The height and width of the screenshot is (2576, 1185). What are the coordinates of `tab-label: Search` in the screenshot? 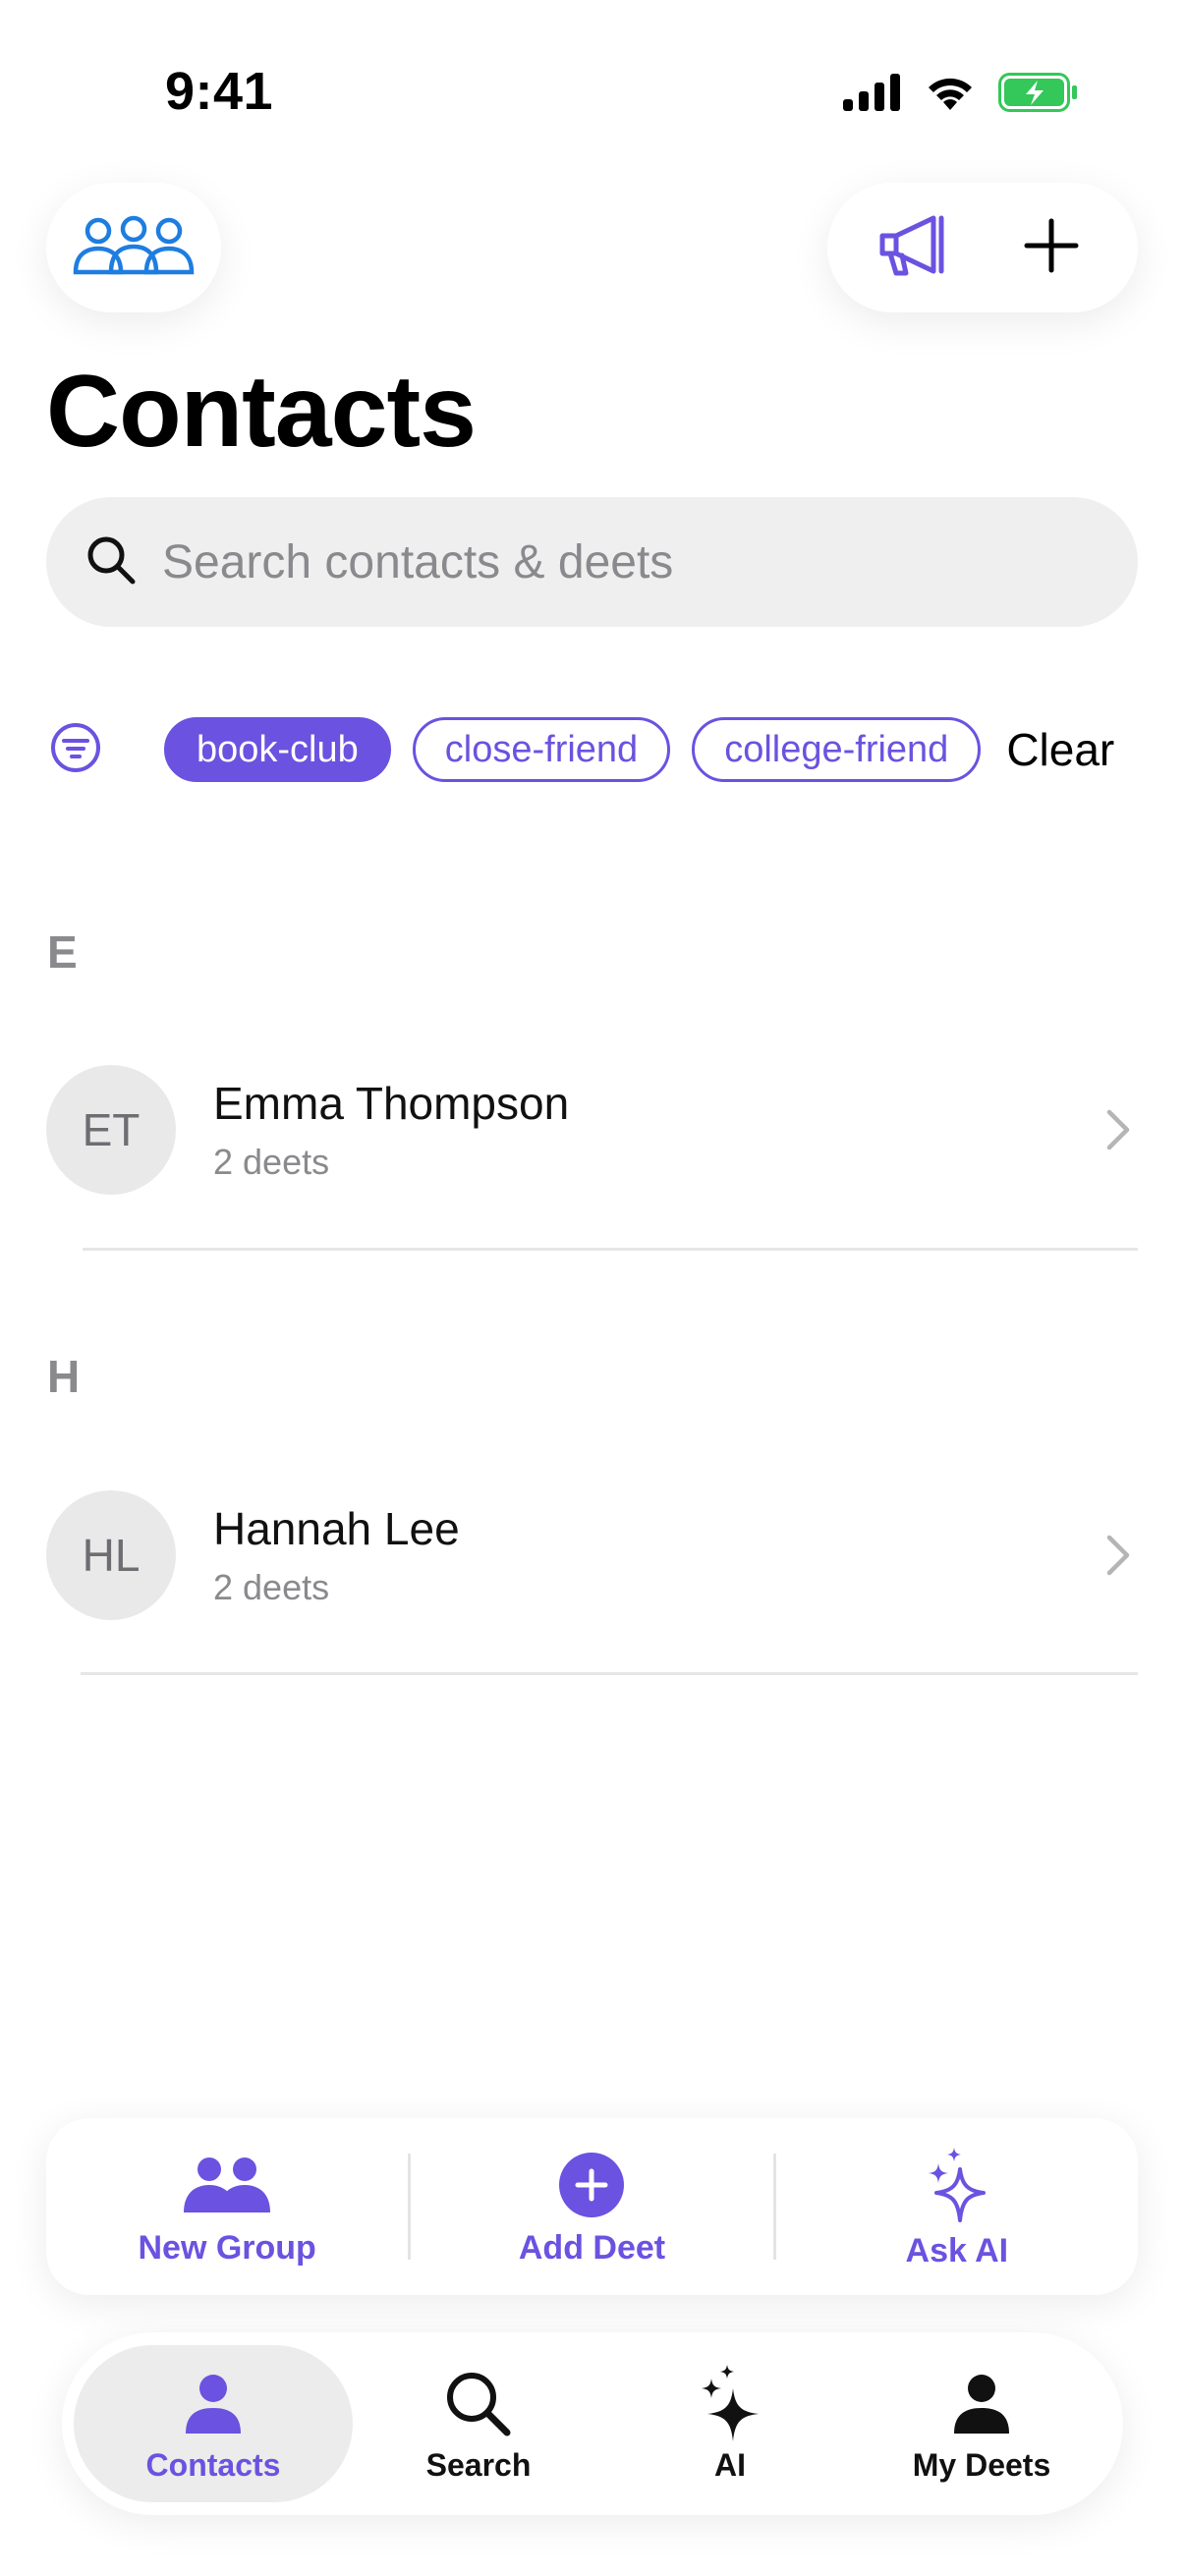 It's located at (479, 2464).